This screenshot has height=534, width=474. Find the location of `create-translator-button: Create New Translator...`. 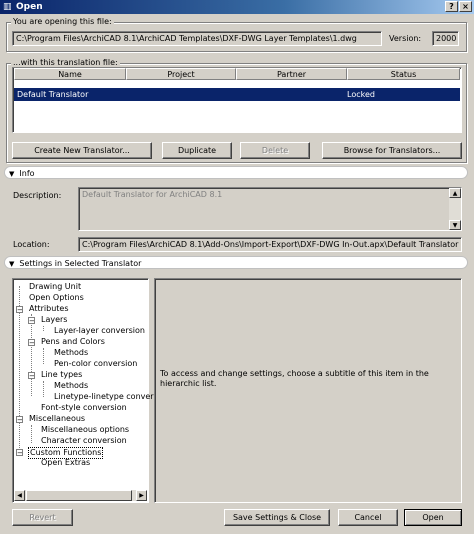

create-translator-button: Create New Translator... is located at coordinates (82, 150).